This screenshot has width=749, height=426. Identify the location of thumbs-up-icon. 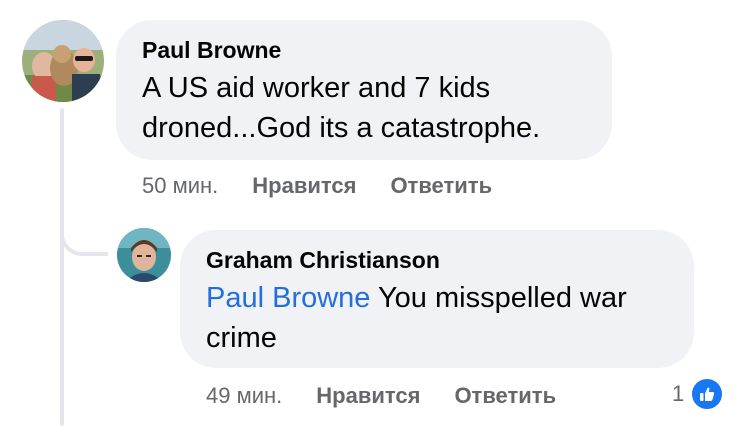
(707, 394).